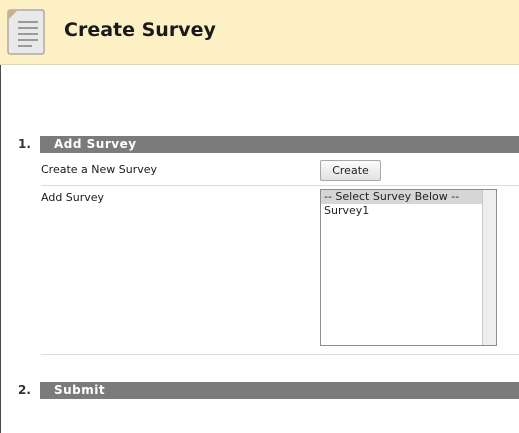  What do you see at coordinates (408, 197) in the screenshot?
I see `listbox-option-placeholder: -- Select Survey Below --` at bounding box center [408, 197].